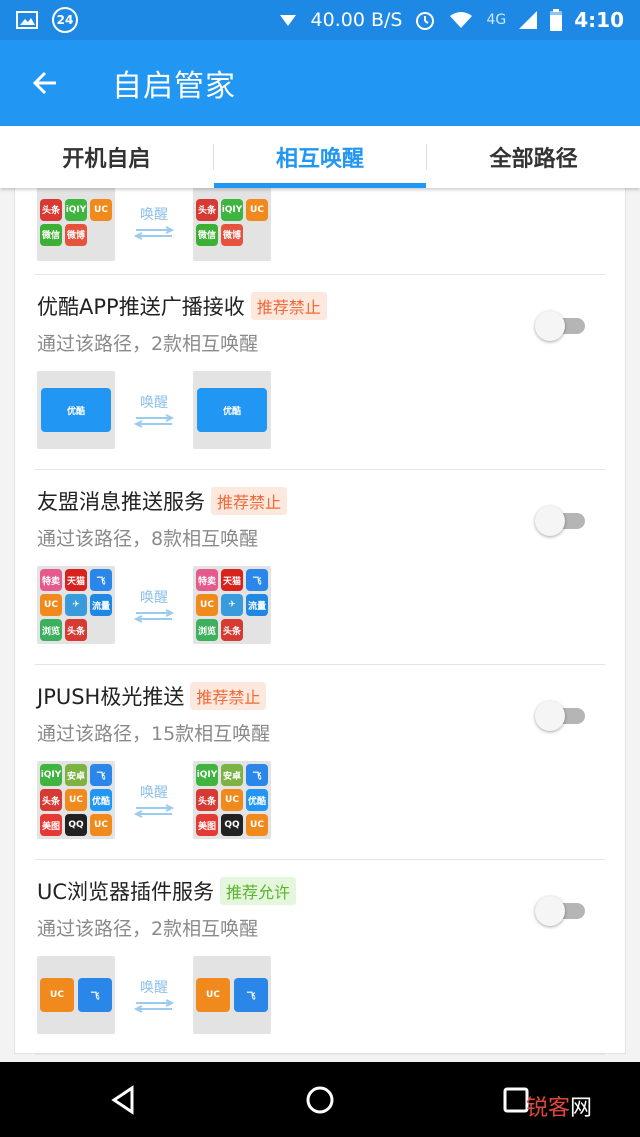 The width and height of the screenshot is (640, 1137). I want to click on item-title: UC浏览器插件服务, so click(126, 892).